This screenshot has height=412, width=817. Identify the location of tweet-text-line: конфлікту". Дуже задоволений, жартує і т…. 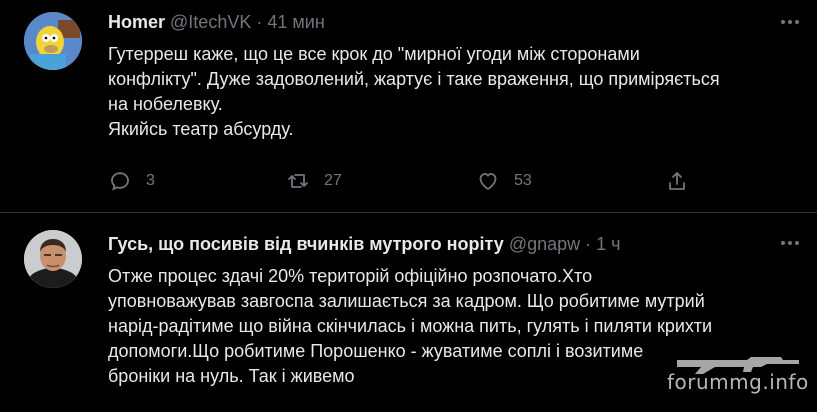
(414, 79).